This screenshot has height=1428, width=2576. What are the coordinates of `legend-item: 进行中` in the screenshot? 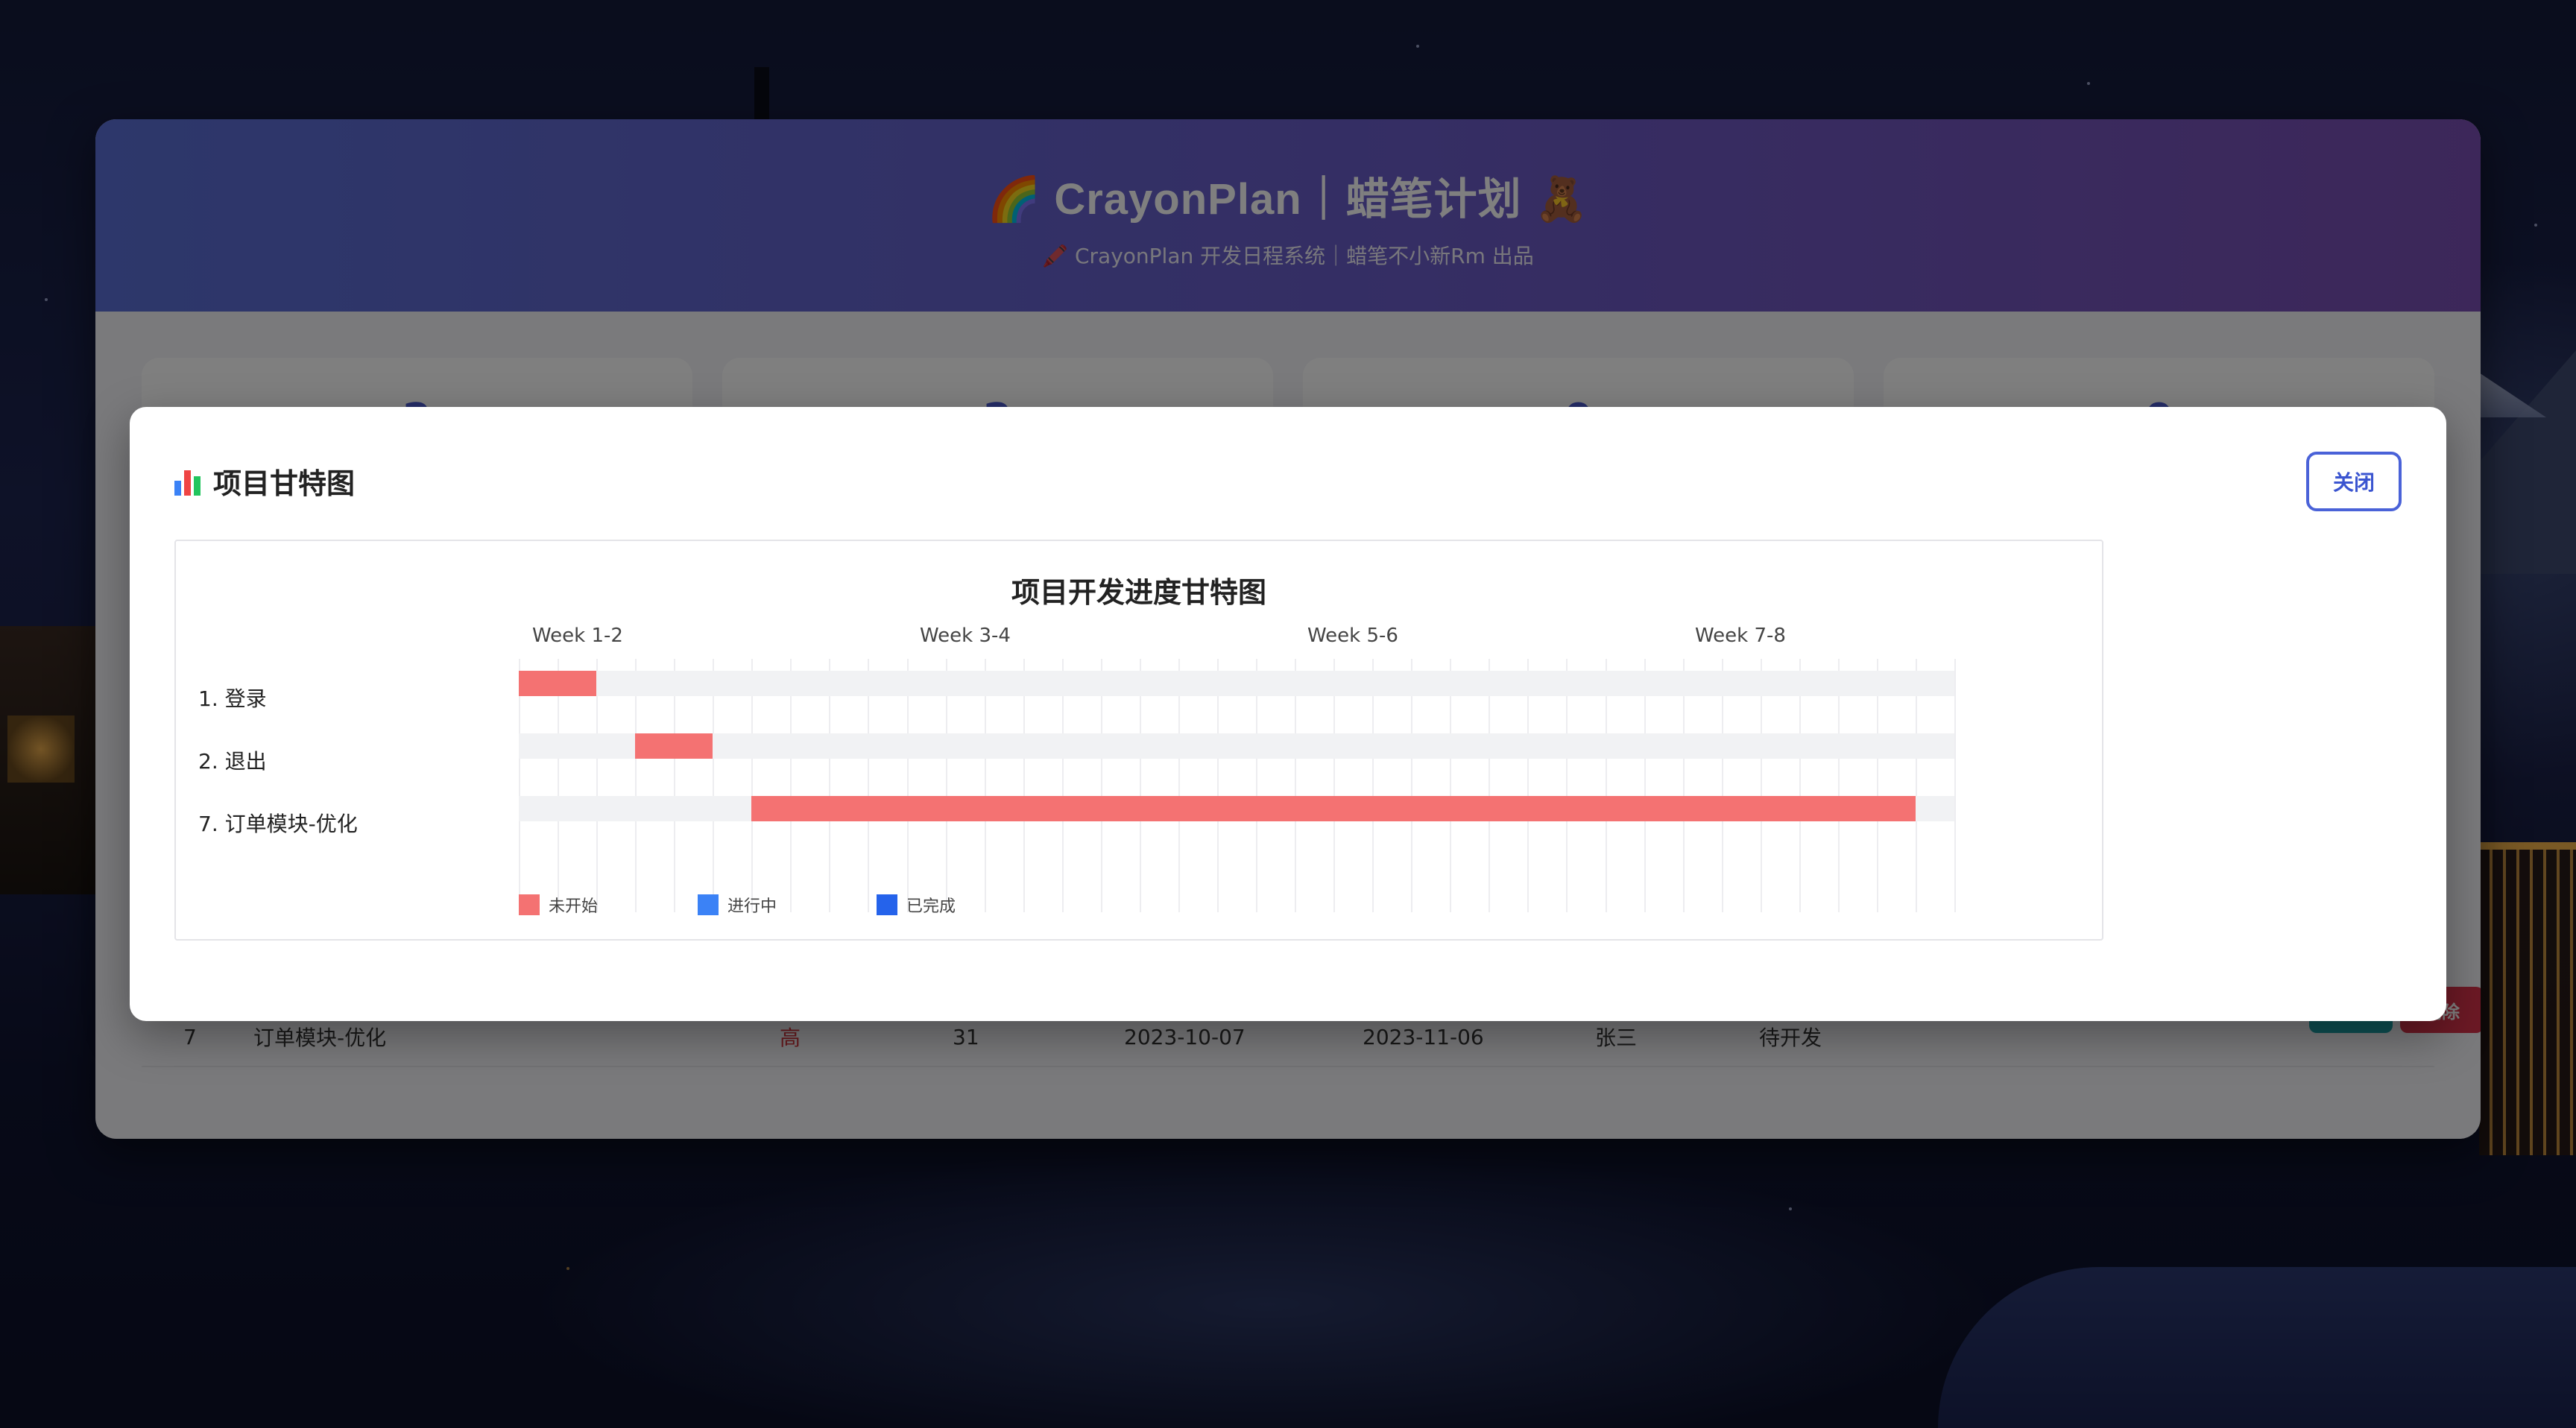 It's located at (737, 905).